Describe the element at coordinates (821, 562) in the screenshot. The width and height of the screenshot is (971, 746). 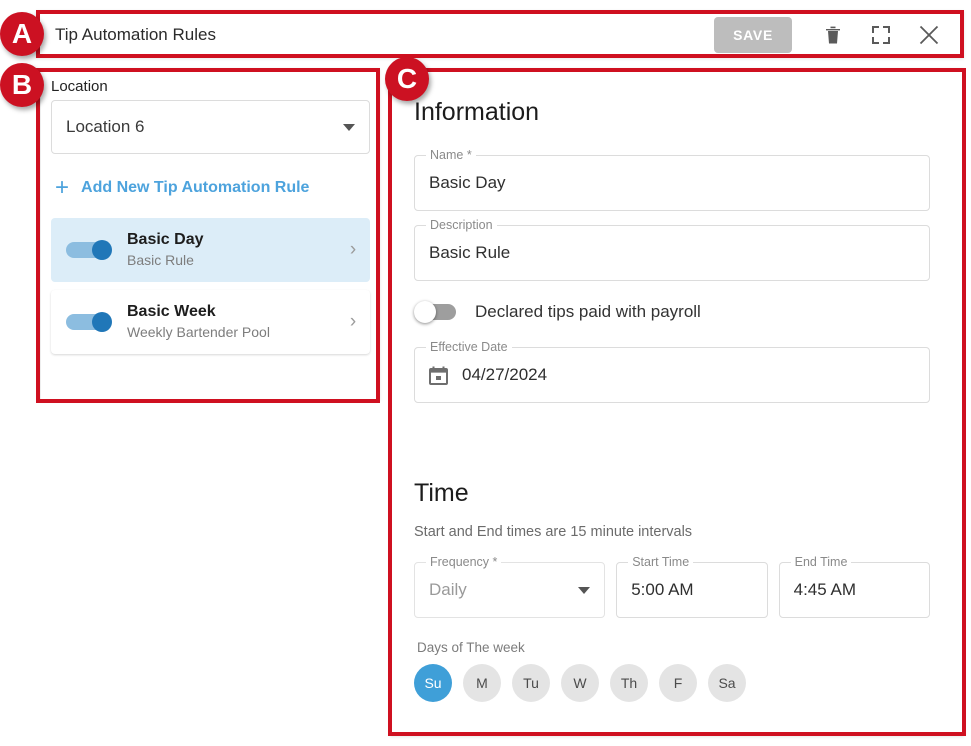
I see `end-time-label: End Time` at that location.